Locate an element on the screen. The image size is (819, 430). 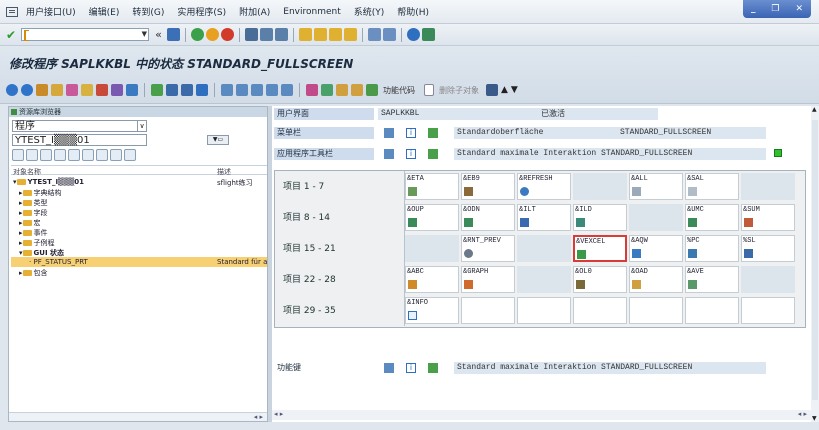
exit-icon is located at coordinates (213, 34).